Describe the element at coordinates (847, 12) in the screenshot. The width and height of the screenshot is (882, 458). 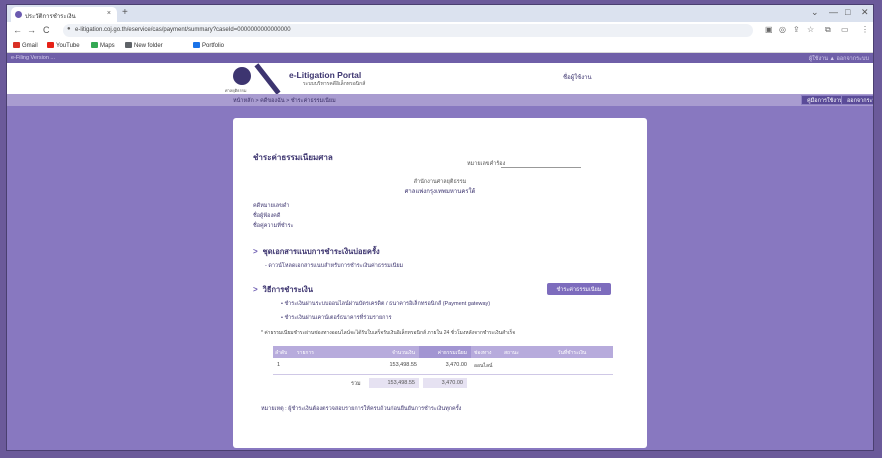
I see `maximize-icon: □` at that location.